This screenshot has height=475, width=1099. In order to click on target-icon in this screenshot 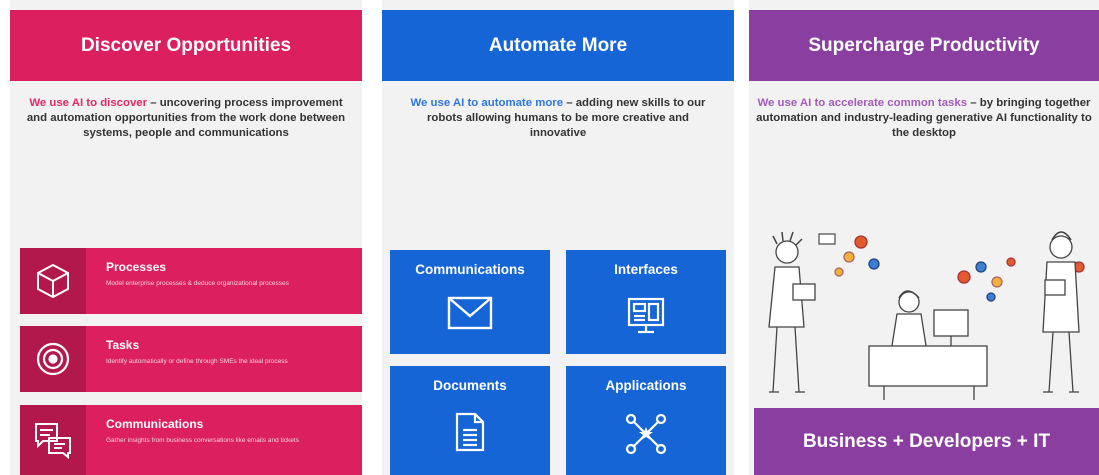, I will do `click(53, 359)`.